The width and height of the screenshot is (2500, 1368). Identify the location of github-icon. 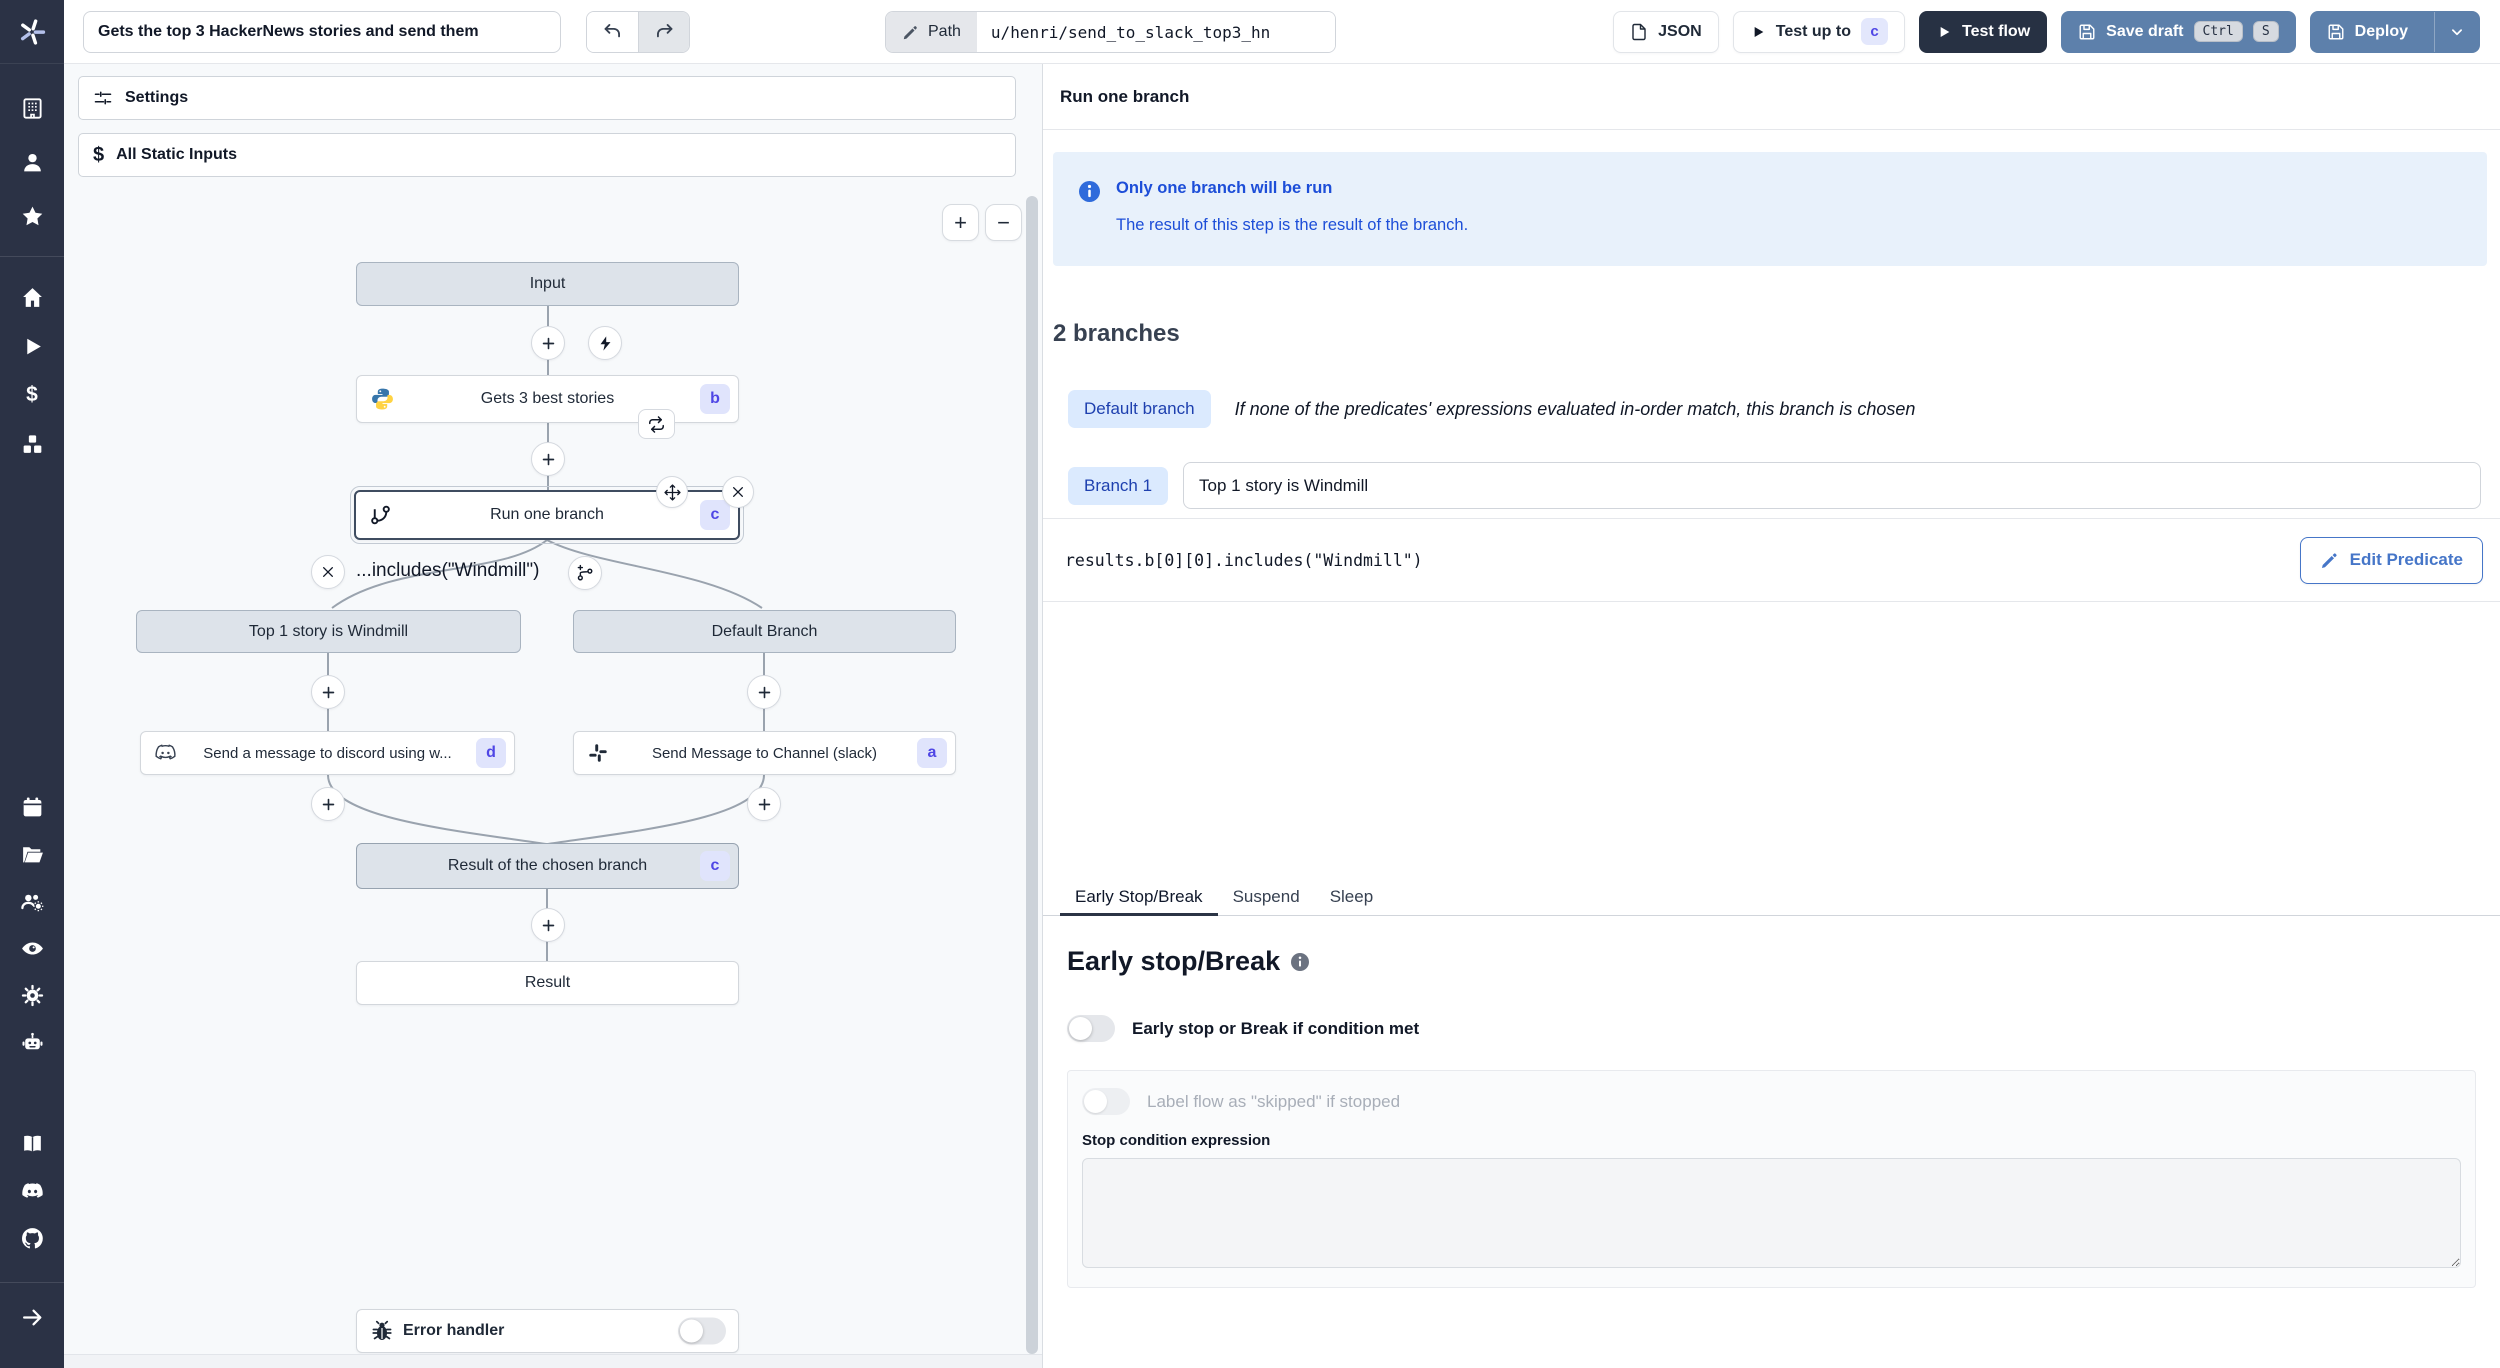
(32, 1238).